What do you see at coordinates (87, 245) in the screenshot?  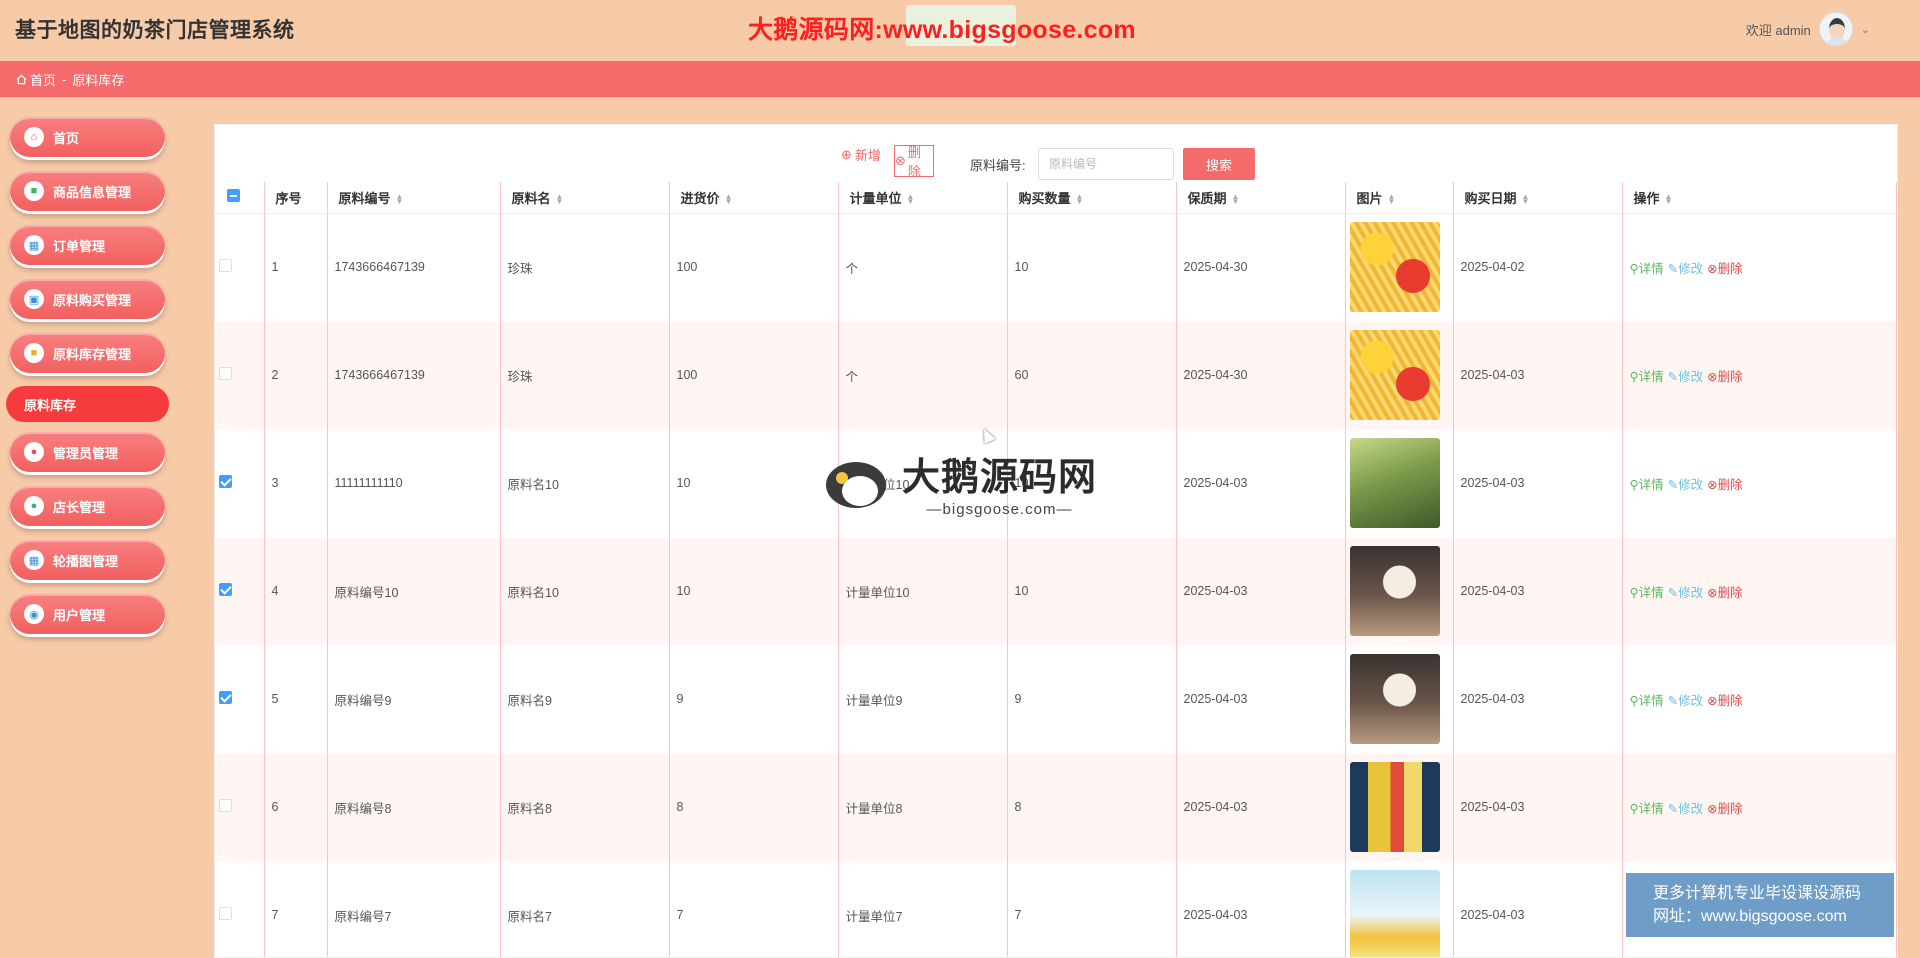 I see `sidebar-item-orders: ▦ 订单管理` at bounding box center [87, 245].